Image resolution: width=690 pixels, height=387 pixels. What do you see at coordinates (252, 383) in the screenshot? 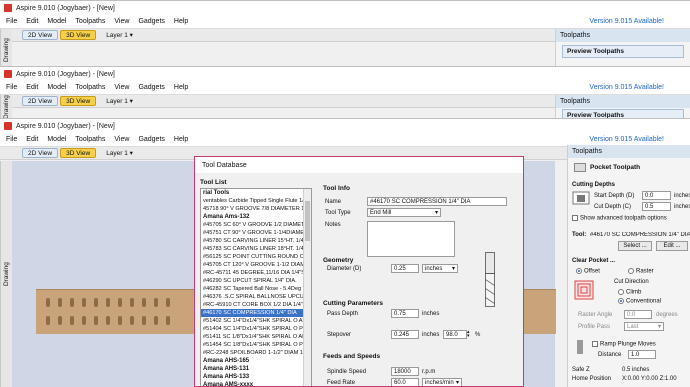
I see `tool-group: Amana AMS-xxxx` at bounding box center [252, 383].